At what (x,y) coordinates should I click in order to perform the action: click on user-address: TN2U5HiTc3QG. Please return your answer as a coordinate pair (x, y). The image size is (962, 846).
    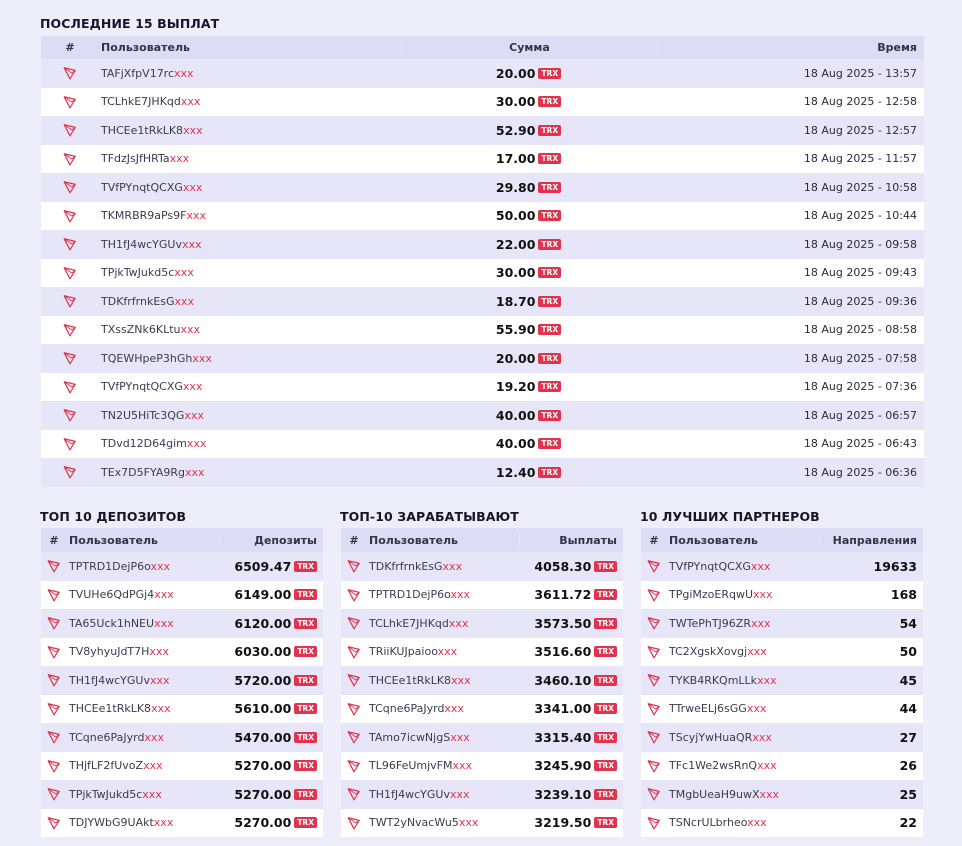
    Looking at the image, I should click on (142, 415).